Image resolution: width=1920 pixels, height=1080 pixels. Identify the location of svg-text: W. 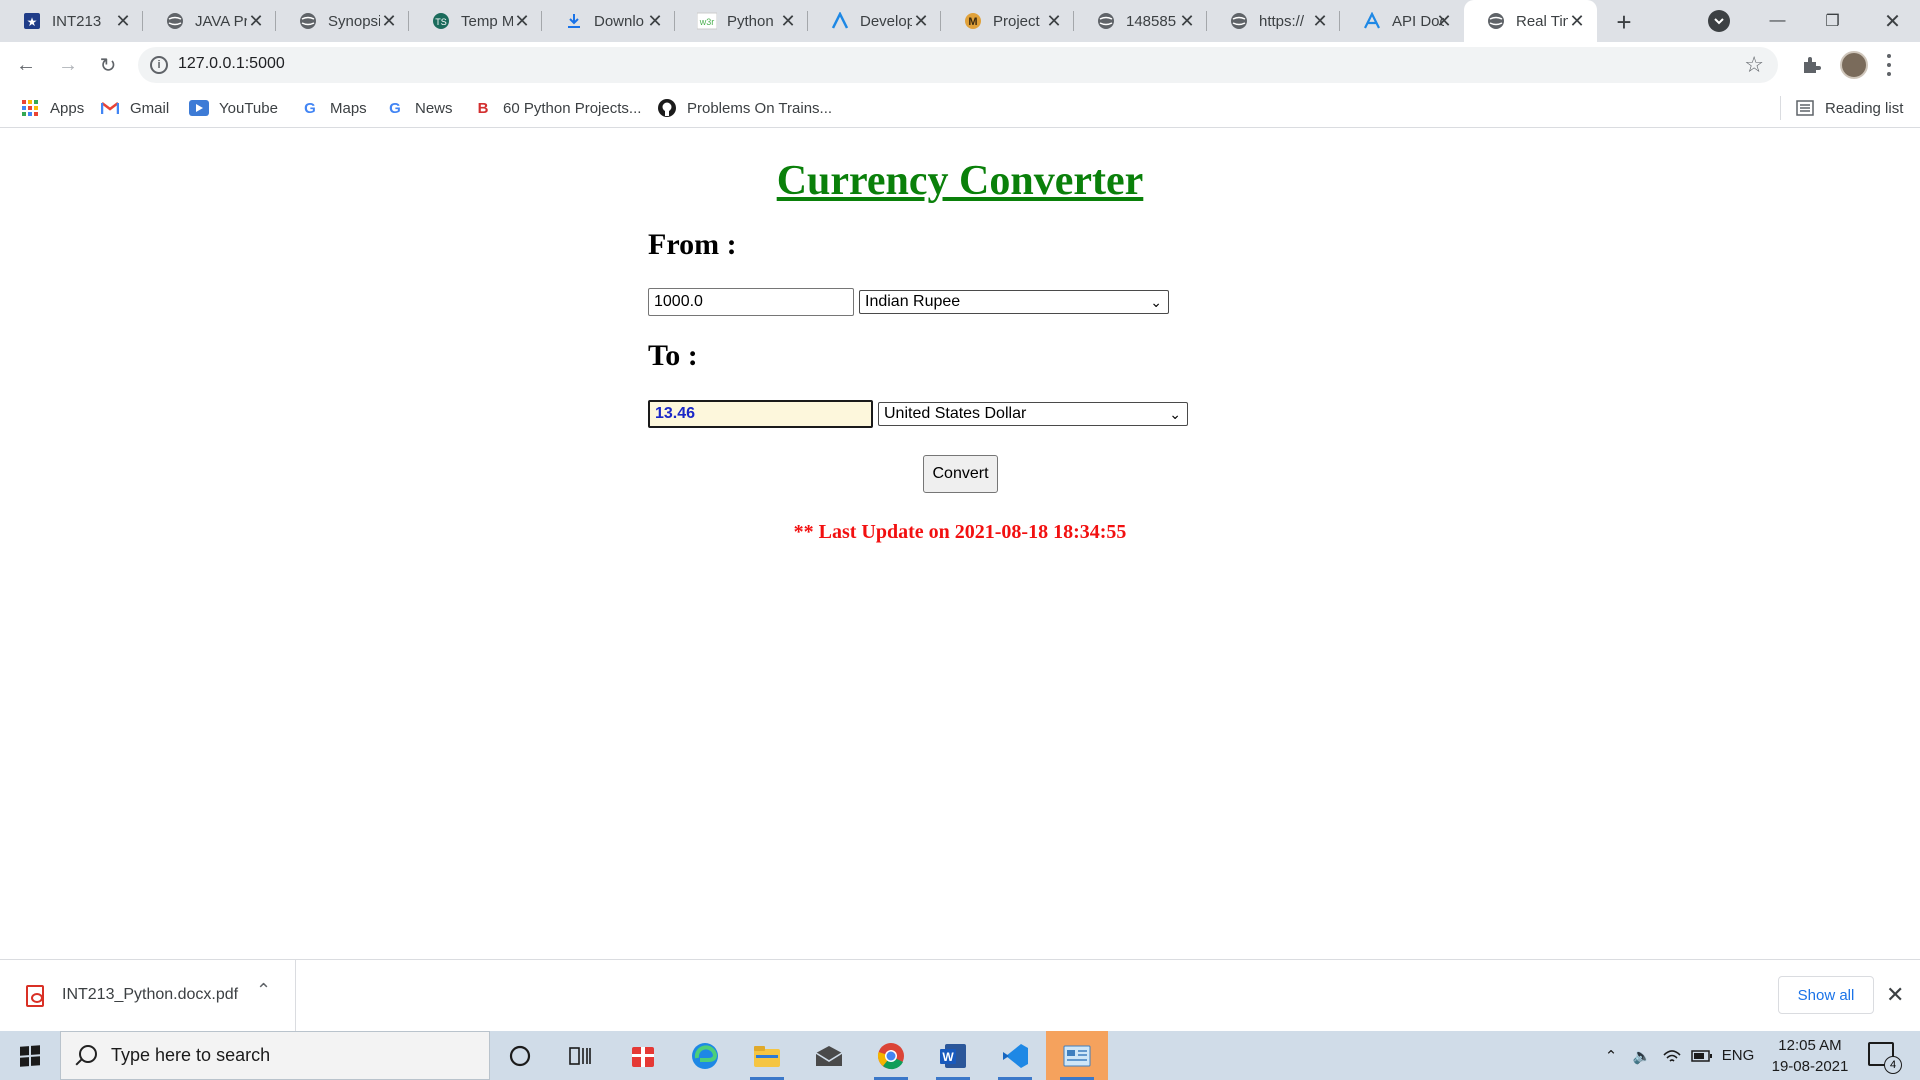
(948, 1057).